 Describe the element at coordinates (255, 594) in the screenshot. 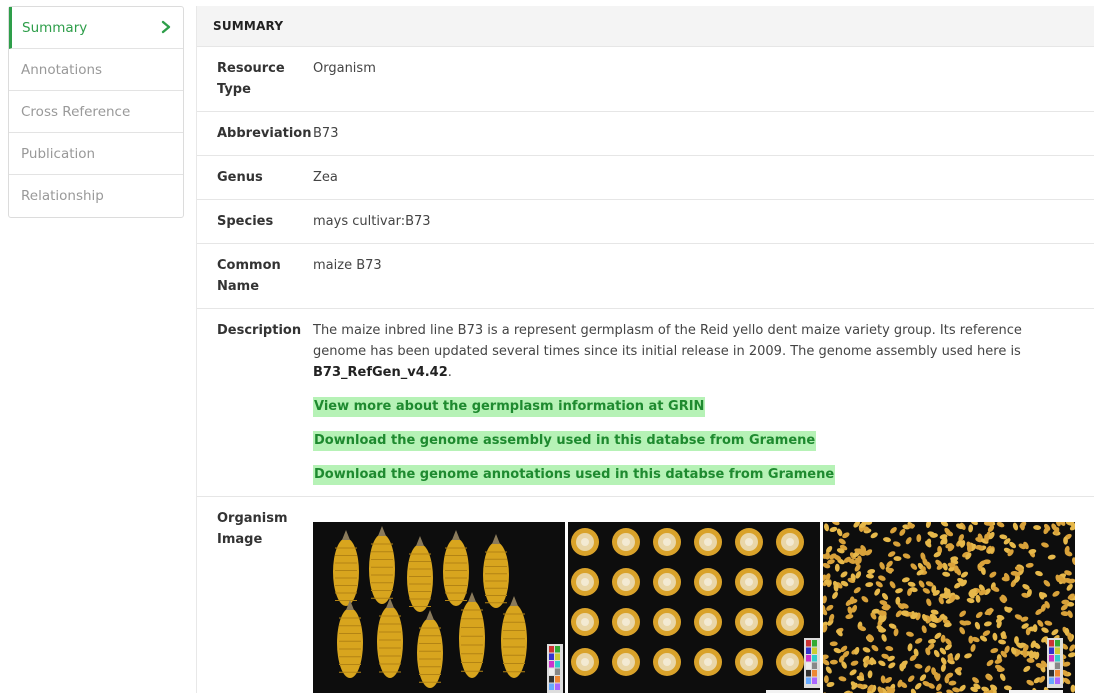

I see `organism-image-label: Organism Image` at that location.